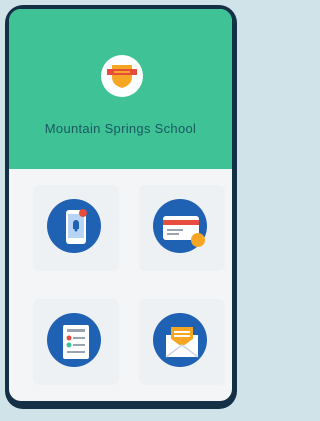 The height and width of the screenshot is (421, 320). What do you see at coordinates (120, 128) in the screenshot?
I see `school-name: Mountain Springs School` at bounding box center [120, 128].